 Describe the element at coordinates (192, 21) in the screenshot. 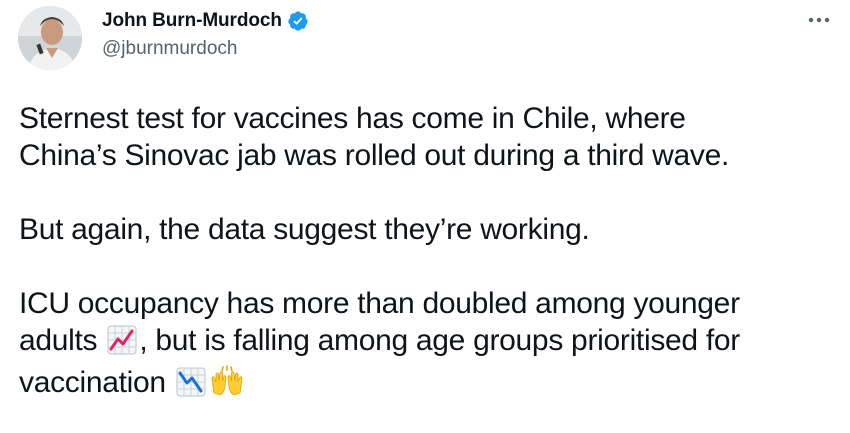

I see `author-display-name: John Burn-Murdoch` at that location.